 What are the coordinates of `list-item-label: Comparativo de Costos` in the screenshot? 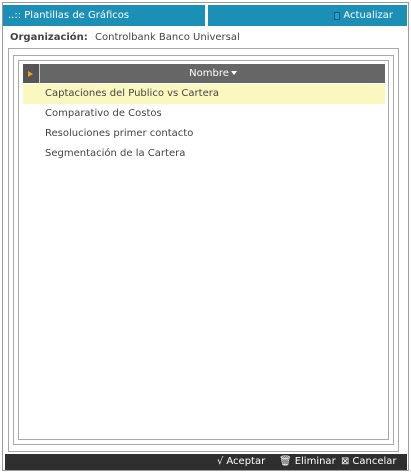 It's located at (103, 113).